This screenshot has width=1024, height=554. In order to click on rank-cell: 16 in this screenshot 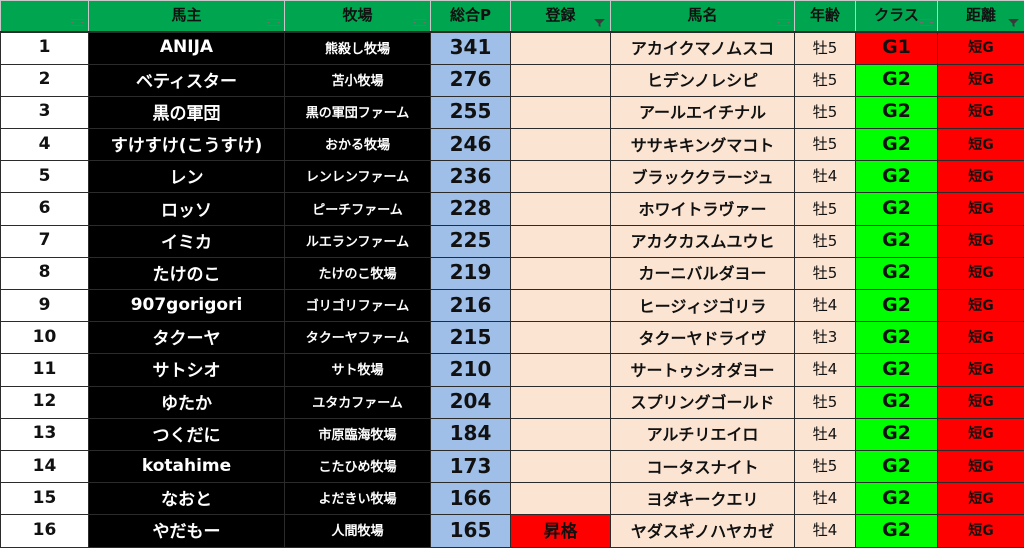, I will do `click(44, 531)`.